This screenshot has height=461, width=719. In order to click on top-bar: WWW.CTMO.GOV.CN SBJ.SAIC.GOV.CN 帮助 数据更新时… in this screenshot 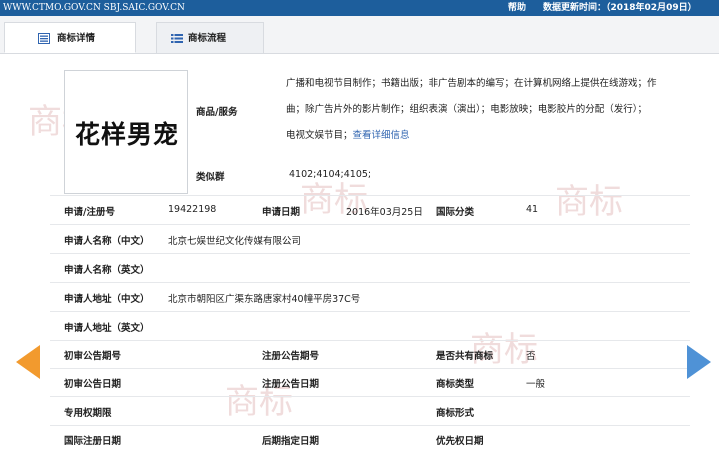, I will do `click(359, 8)`.